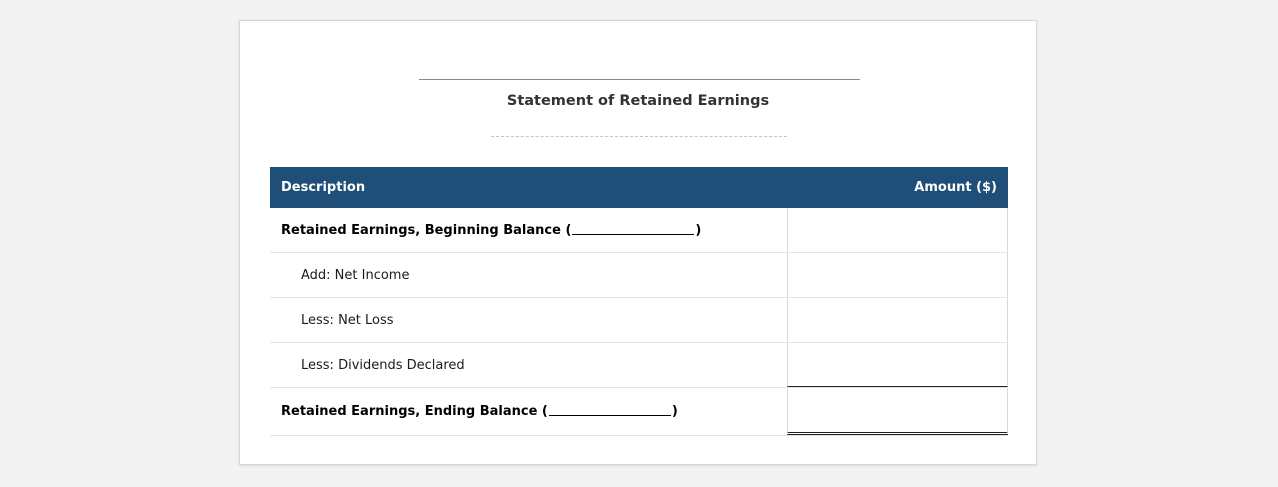  What do you see at coordinates (639, 136) in the screenshot?
I see `period-date-line` at bounding box center [639, 136].